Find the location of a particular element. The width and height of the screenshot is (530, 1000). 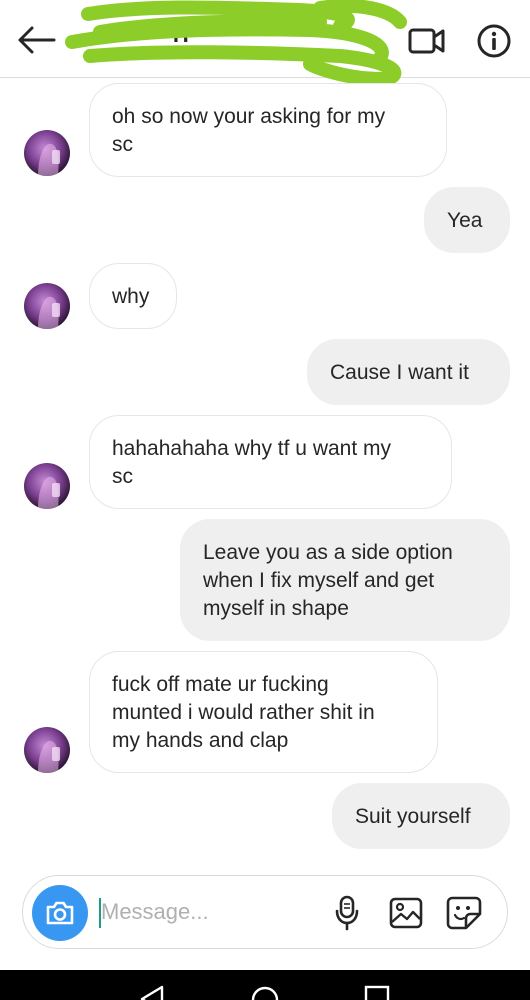

sticker-icon is located at coordinates (464, 913).